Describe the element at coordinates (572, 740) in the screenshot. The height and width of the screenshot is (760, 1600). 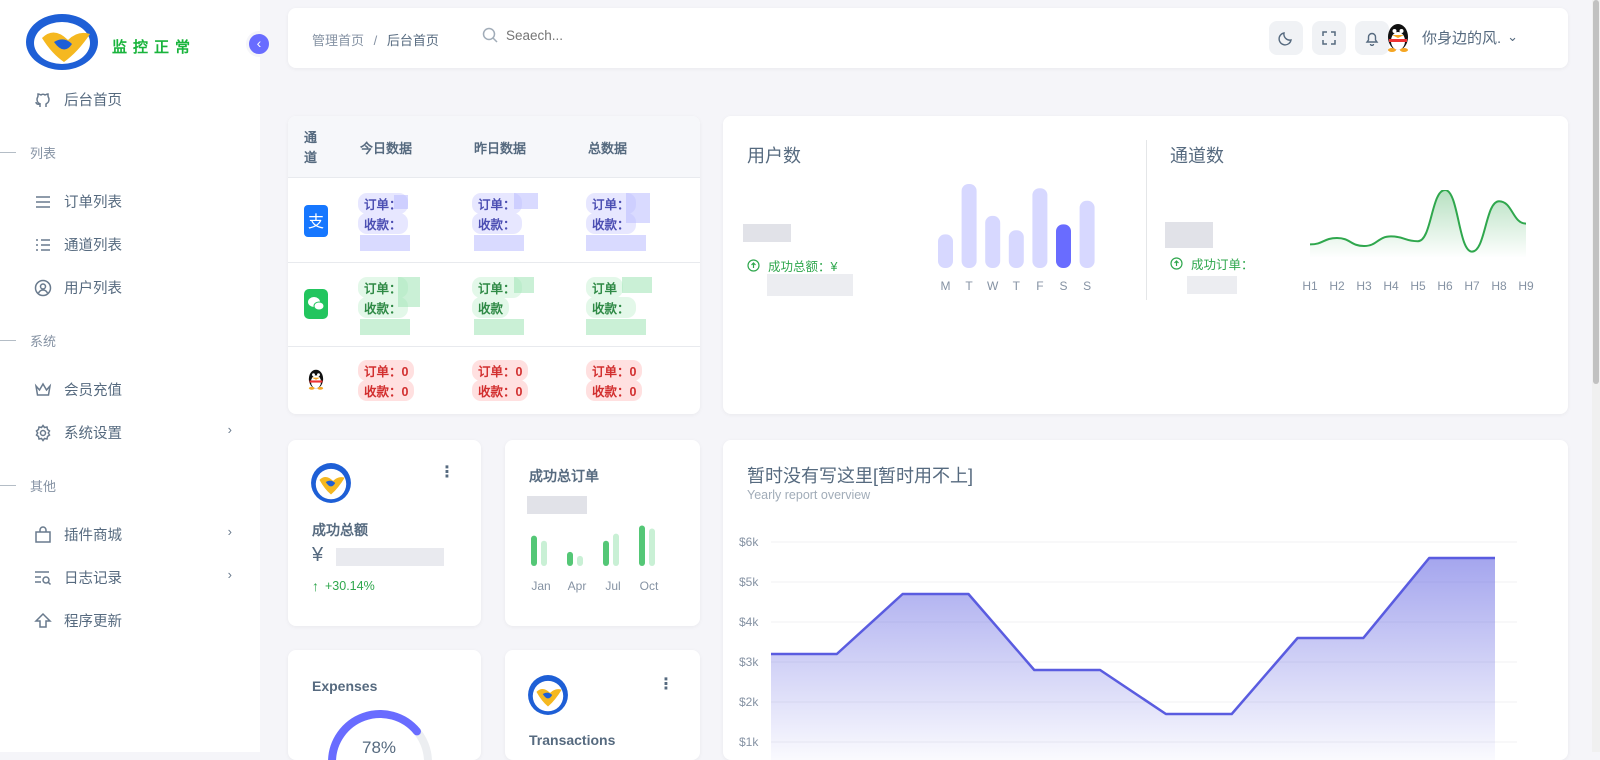
I see `transactions-title: Transactions` at that location.